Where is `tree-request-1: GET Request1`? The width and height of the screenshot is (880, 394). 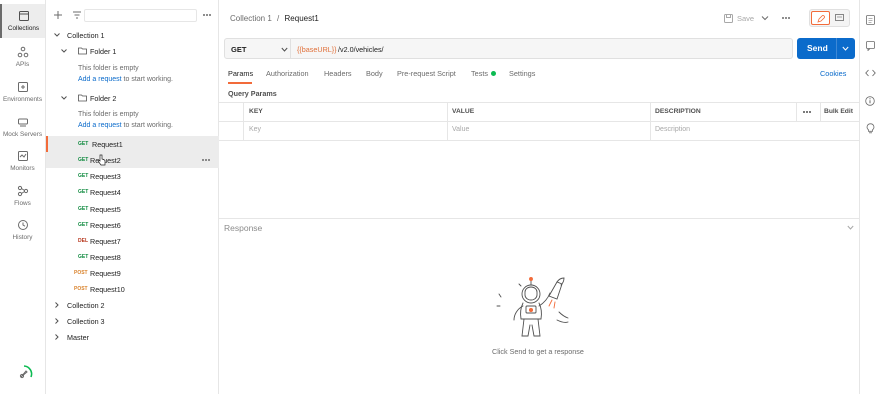 tree-request-1: GET Request1 is located at coordinates (132, 144).